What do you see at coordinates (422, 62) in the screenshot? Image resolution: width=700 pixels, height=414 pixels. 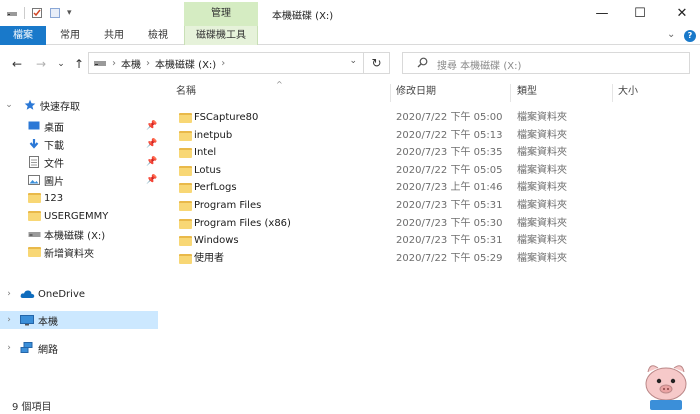 I see `search-icon` at bounding box center [422, 62].